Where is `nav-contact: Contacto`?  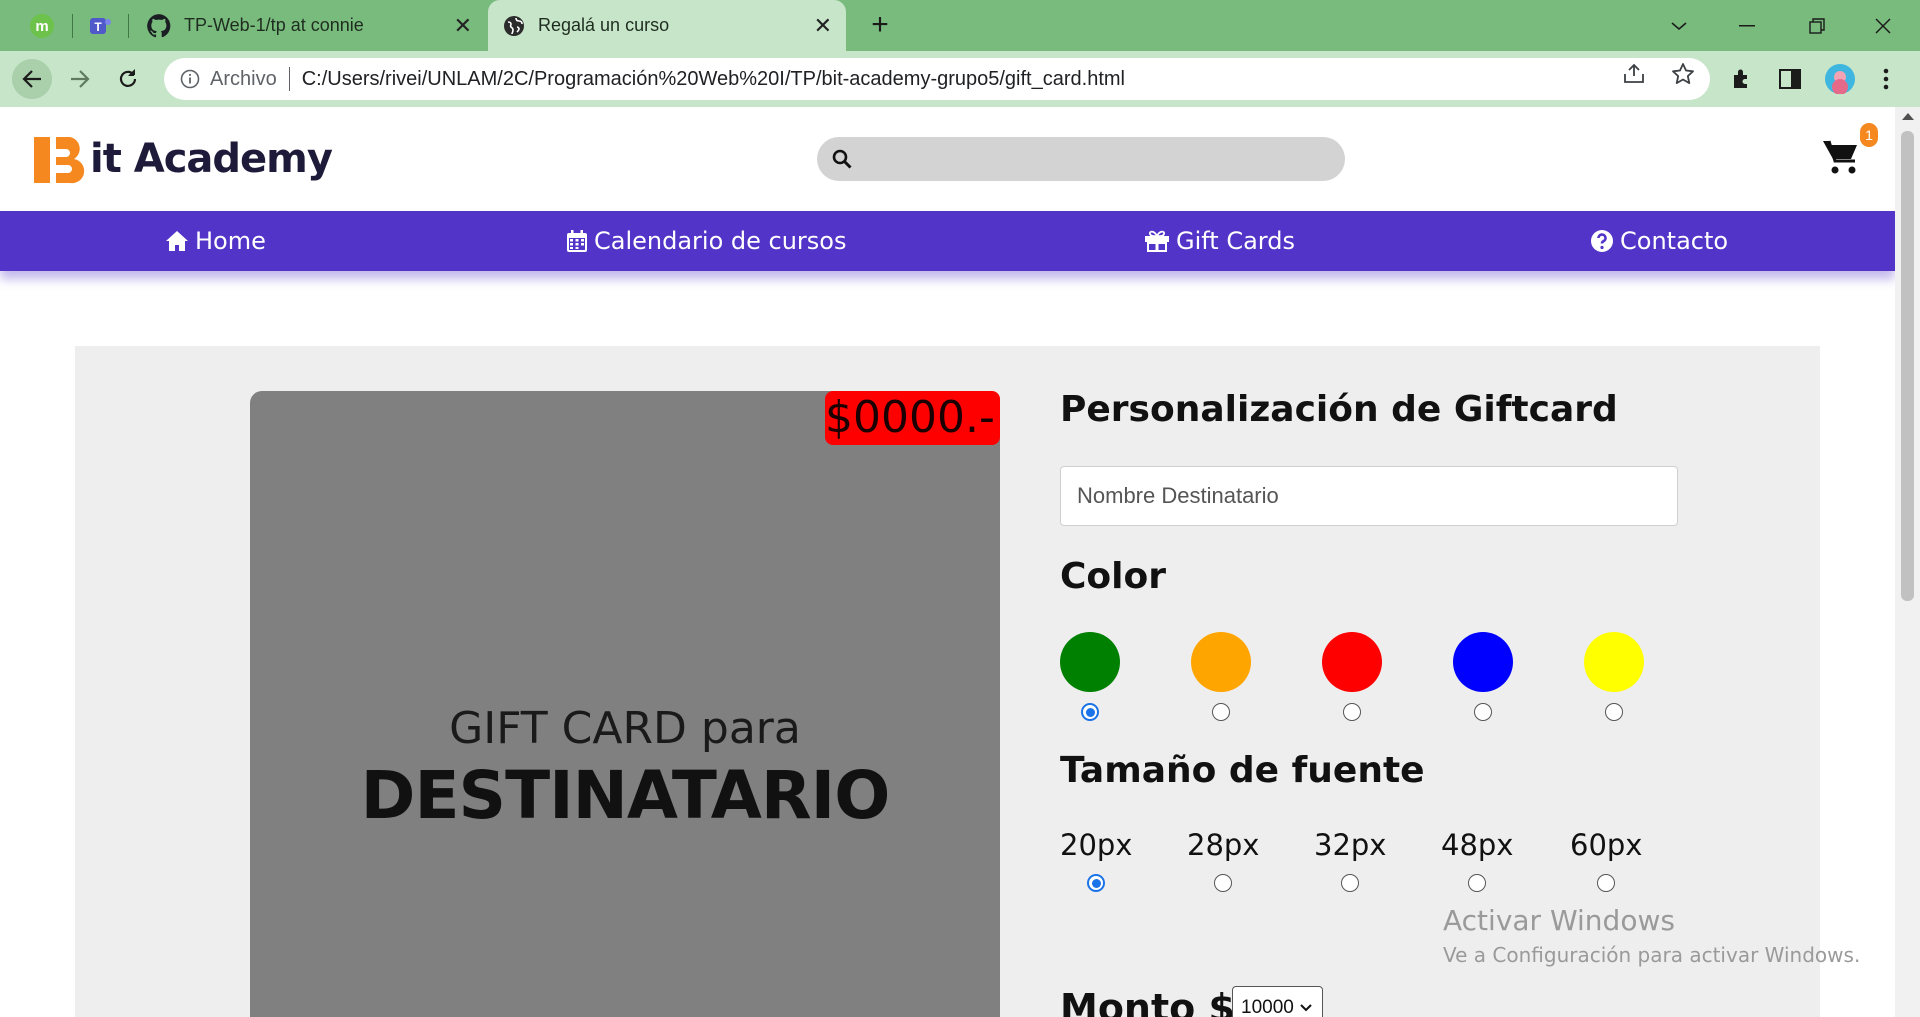 nav-contact: Contacto is located at coordinates (1659, 241).